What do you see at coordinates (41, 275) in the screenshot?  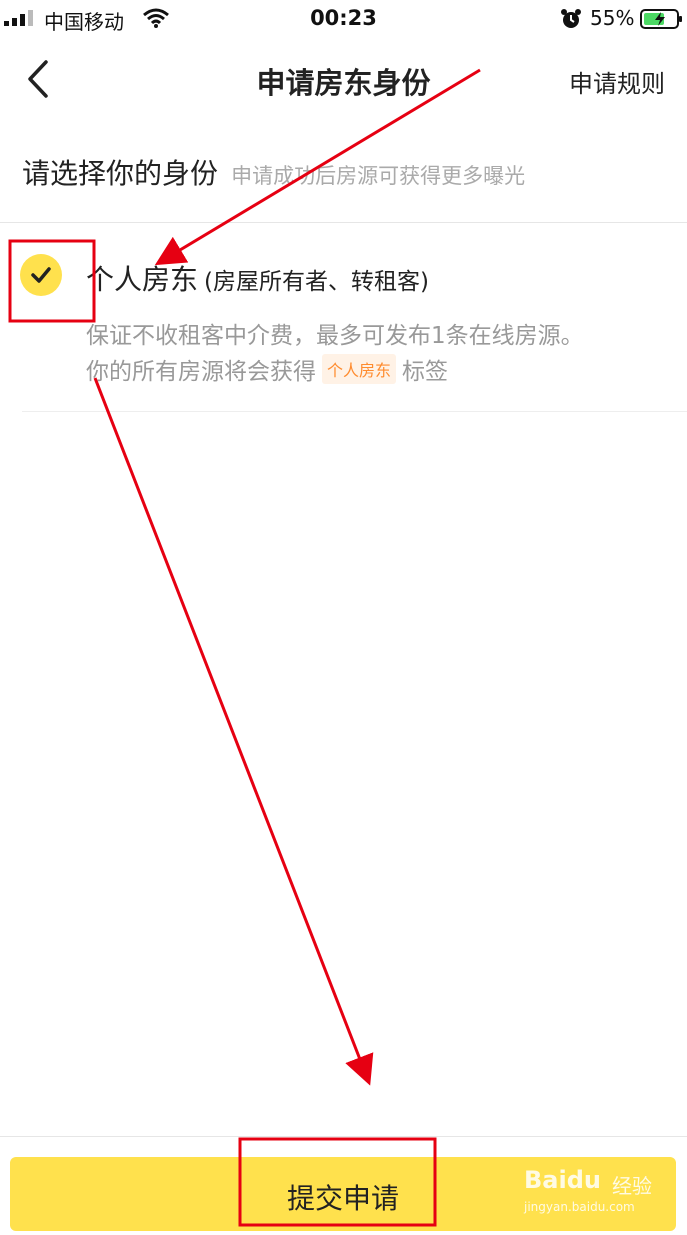 I see `selected-check-icon` at bounding box center [41, 275].